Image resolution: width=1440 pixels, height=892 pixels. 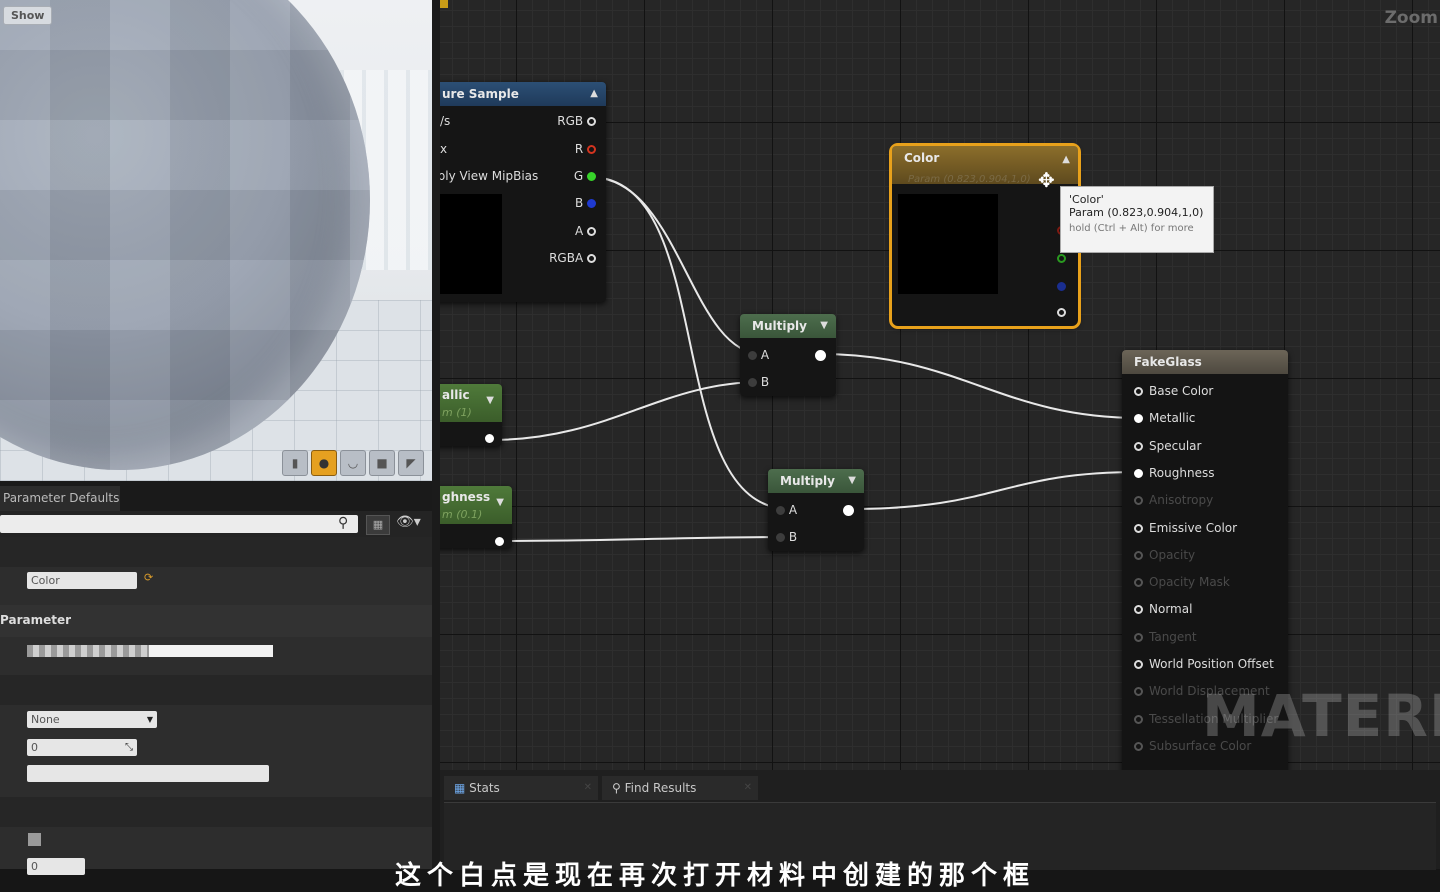 What do you see at coordinates (476, 505) in the screenshot?
I see `roughness-param-header: ghness m (0.1) ▼` at bounding box center [476, 505].